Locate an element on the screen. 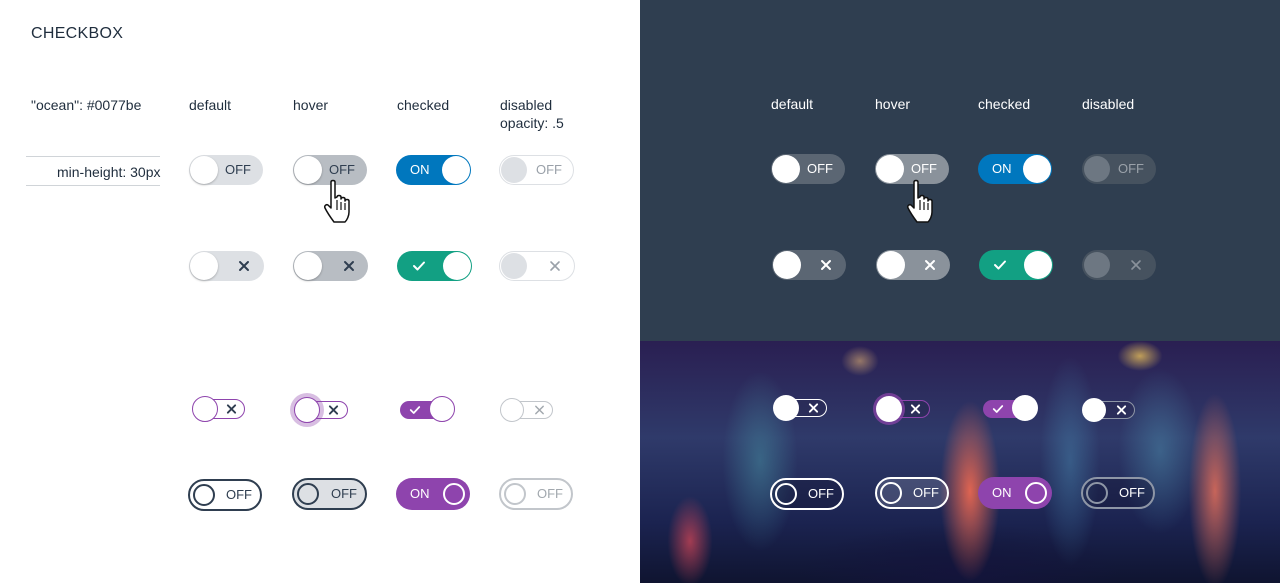 The image size is (1280, 583). disabled-opacity-note: opacity: .5 is located at coordinates (532, 123).